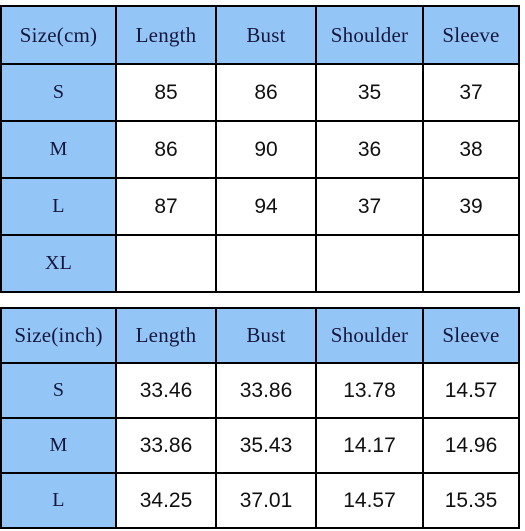  I want to click on column-header-length-inch: Length, so click(166, 335).